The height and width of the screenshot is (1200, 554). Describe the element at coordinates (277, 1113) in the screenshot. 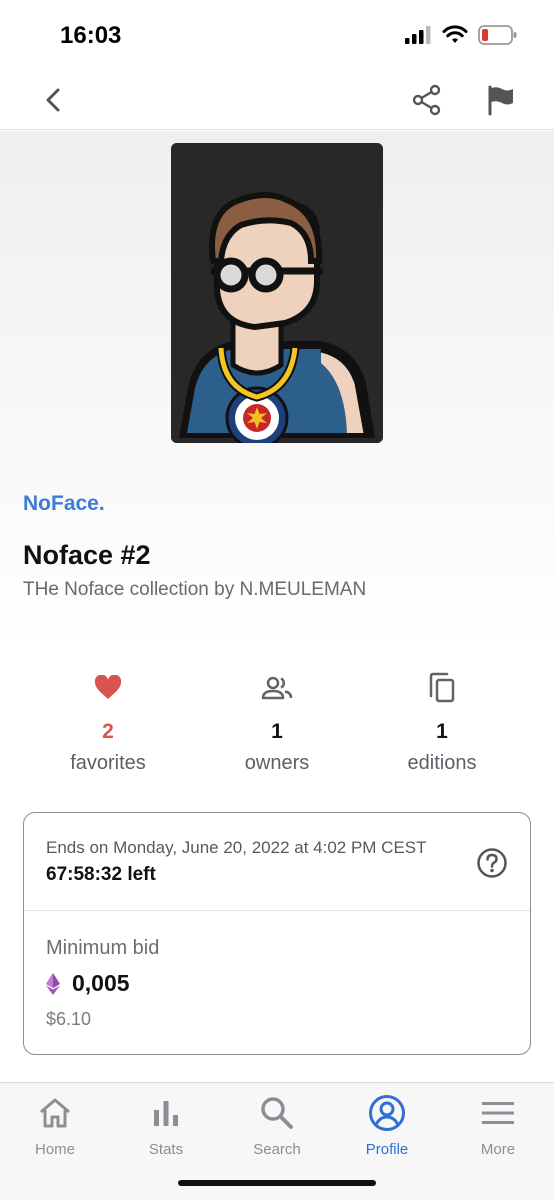

I see `search-icon` at that location.